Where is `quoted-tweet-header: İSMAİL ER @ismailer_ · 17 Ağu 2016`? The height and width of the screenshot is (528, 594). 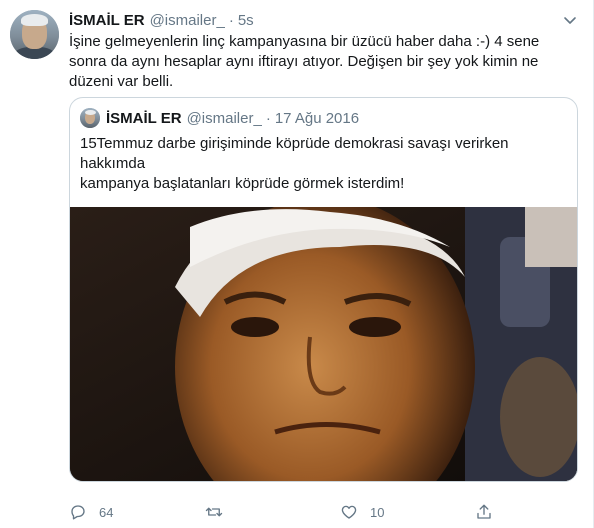
quoted-tweet-header: İSMAİL ER @ismailer_ · 17 Ağu 2016 is located at coordinates (219, 118).